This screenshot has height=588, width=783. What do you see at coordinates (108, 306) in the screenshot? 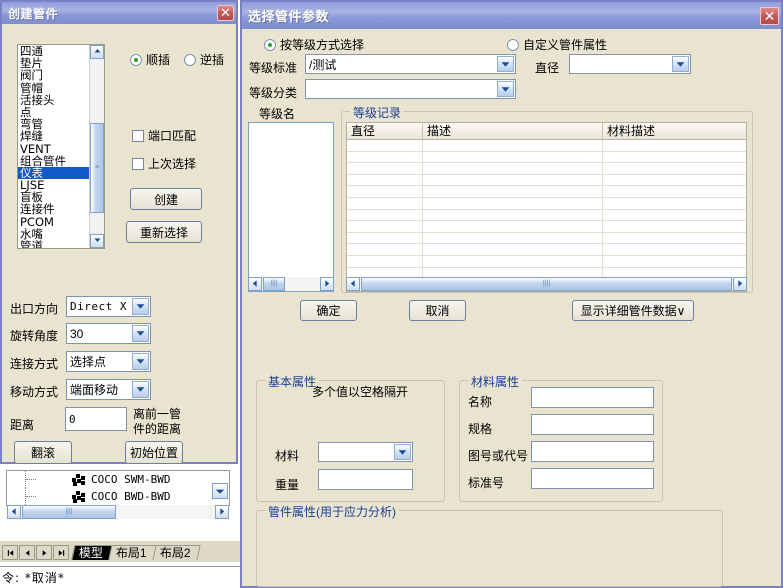
I see `outlet-direction-combo: Direct X` at bounding box center [108, 306].